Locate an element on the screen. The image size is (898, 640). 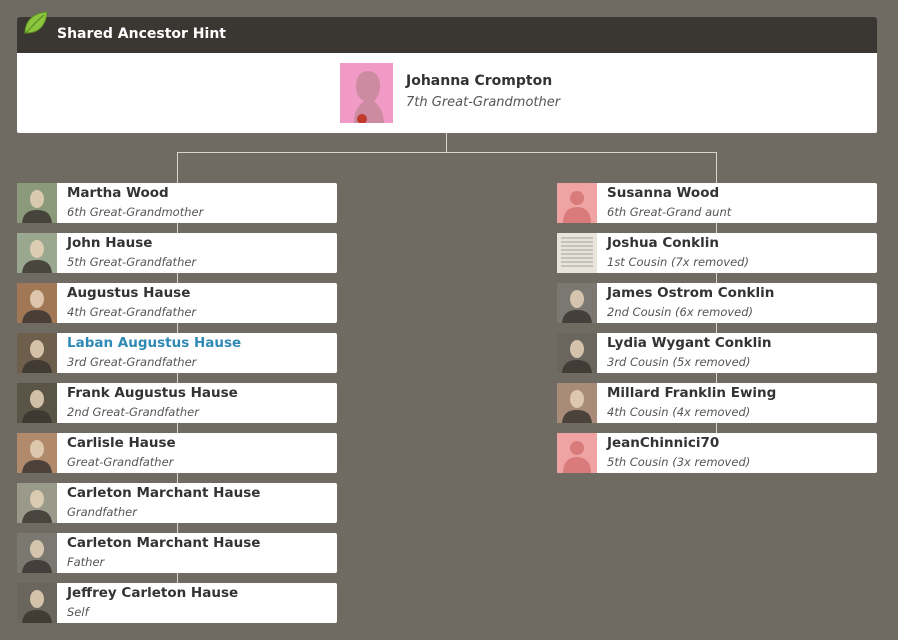
person-name: Jeffrey Carleton Hause is located at coordinates (152, 593).